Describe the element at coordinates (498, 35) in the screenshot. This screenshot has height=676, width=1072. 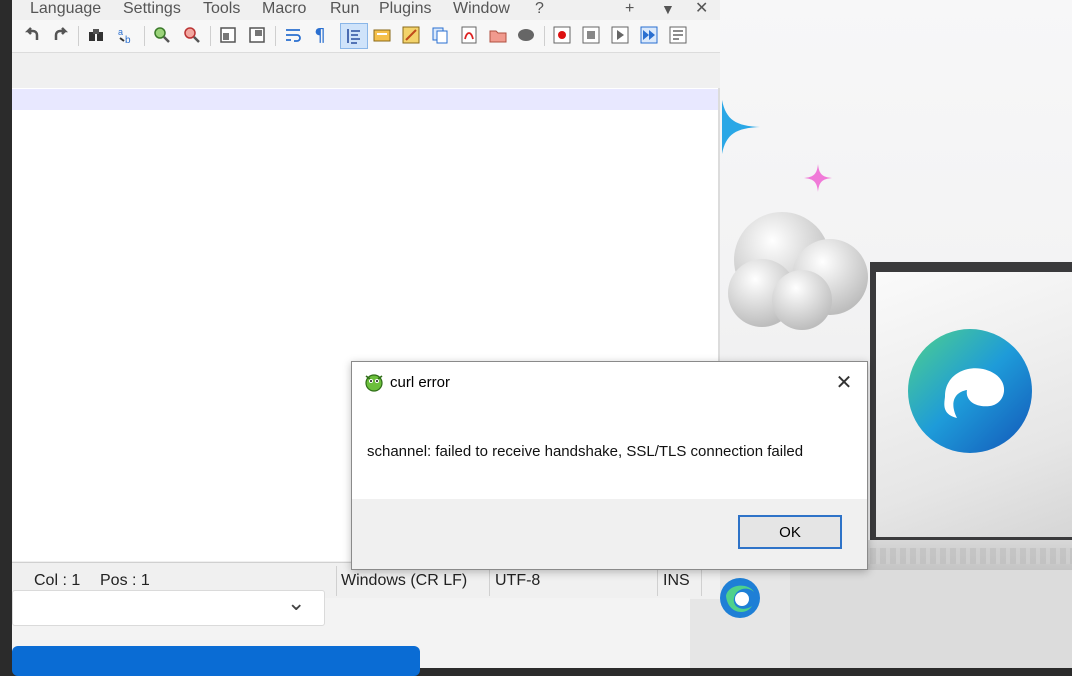
I see `folder-workspace-icon` at that location.